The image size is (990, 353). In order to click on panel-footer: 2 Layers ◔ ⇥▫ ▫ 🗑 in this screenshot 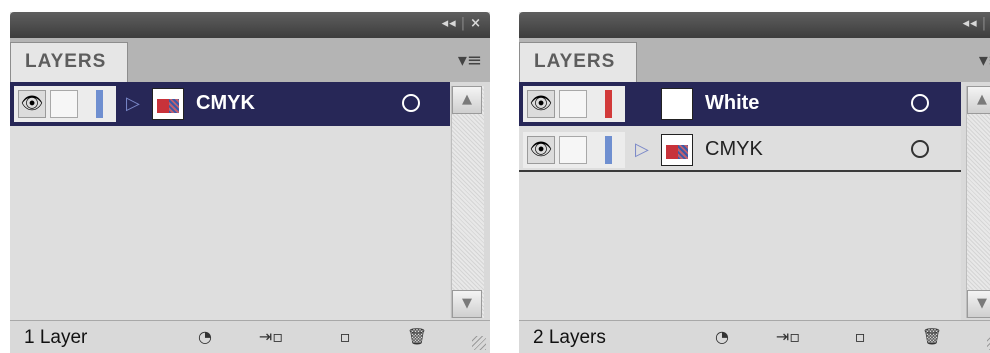, I will do `click(754, 336)`.